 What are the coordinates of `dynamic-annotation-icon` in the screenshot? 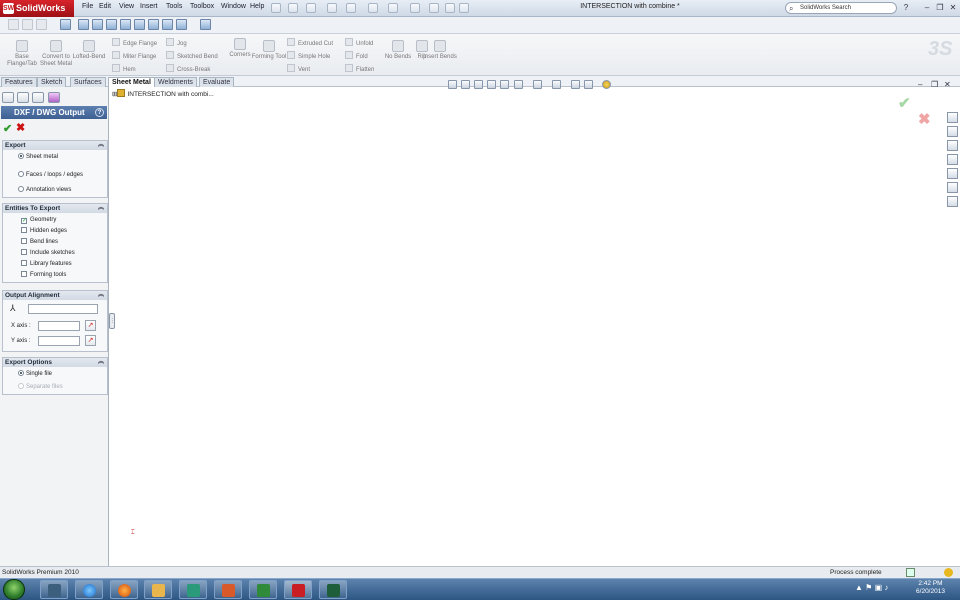 It's located at (504, 84).